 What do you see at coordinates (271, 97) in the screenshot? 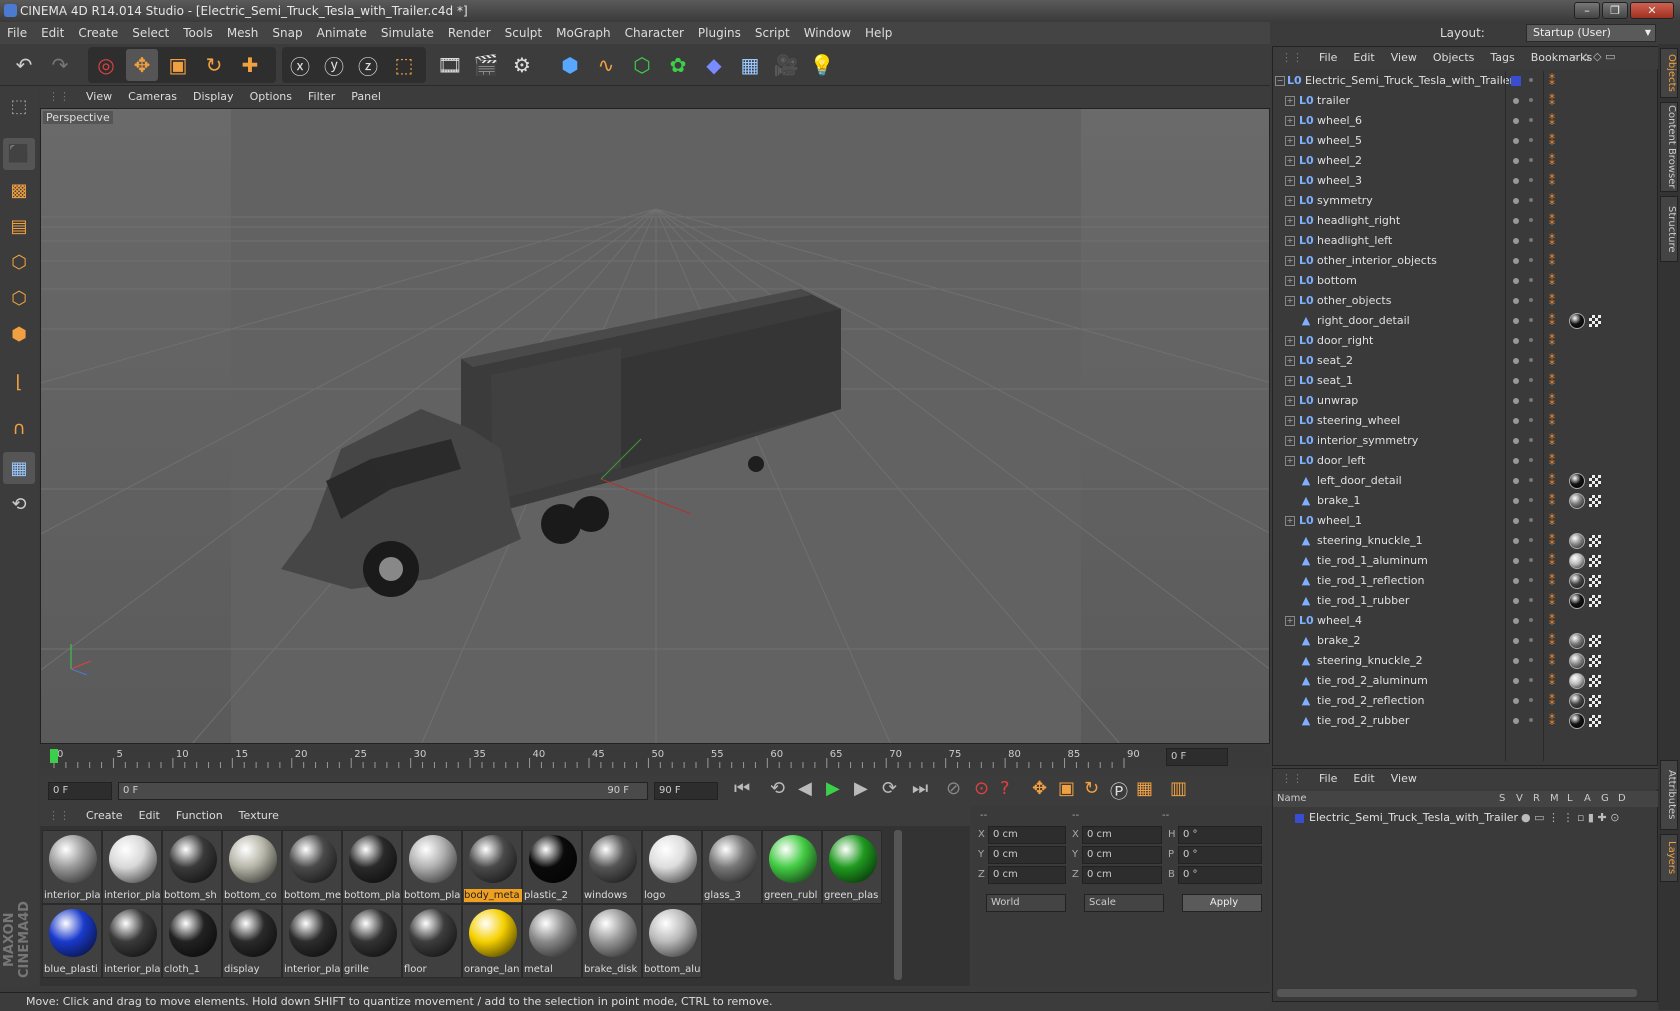
I see `viewport-menu-options: Options` at bounding box center [271, 97].